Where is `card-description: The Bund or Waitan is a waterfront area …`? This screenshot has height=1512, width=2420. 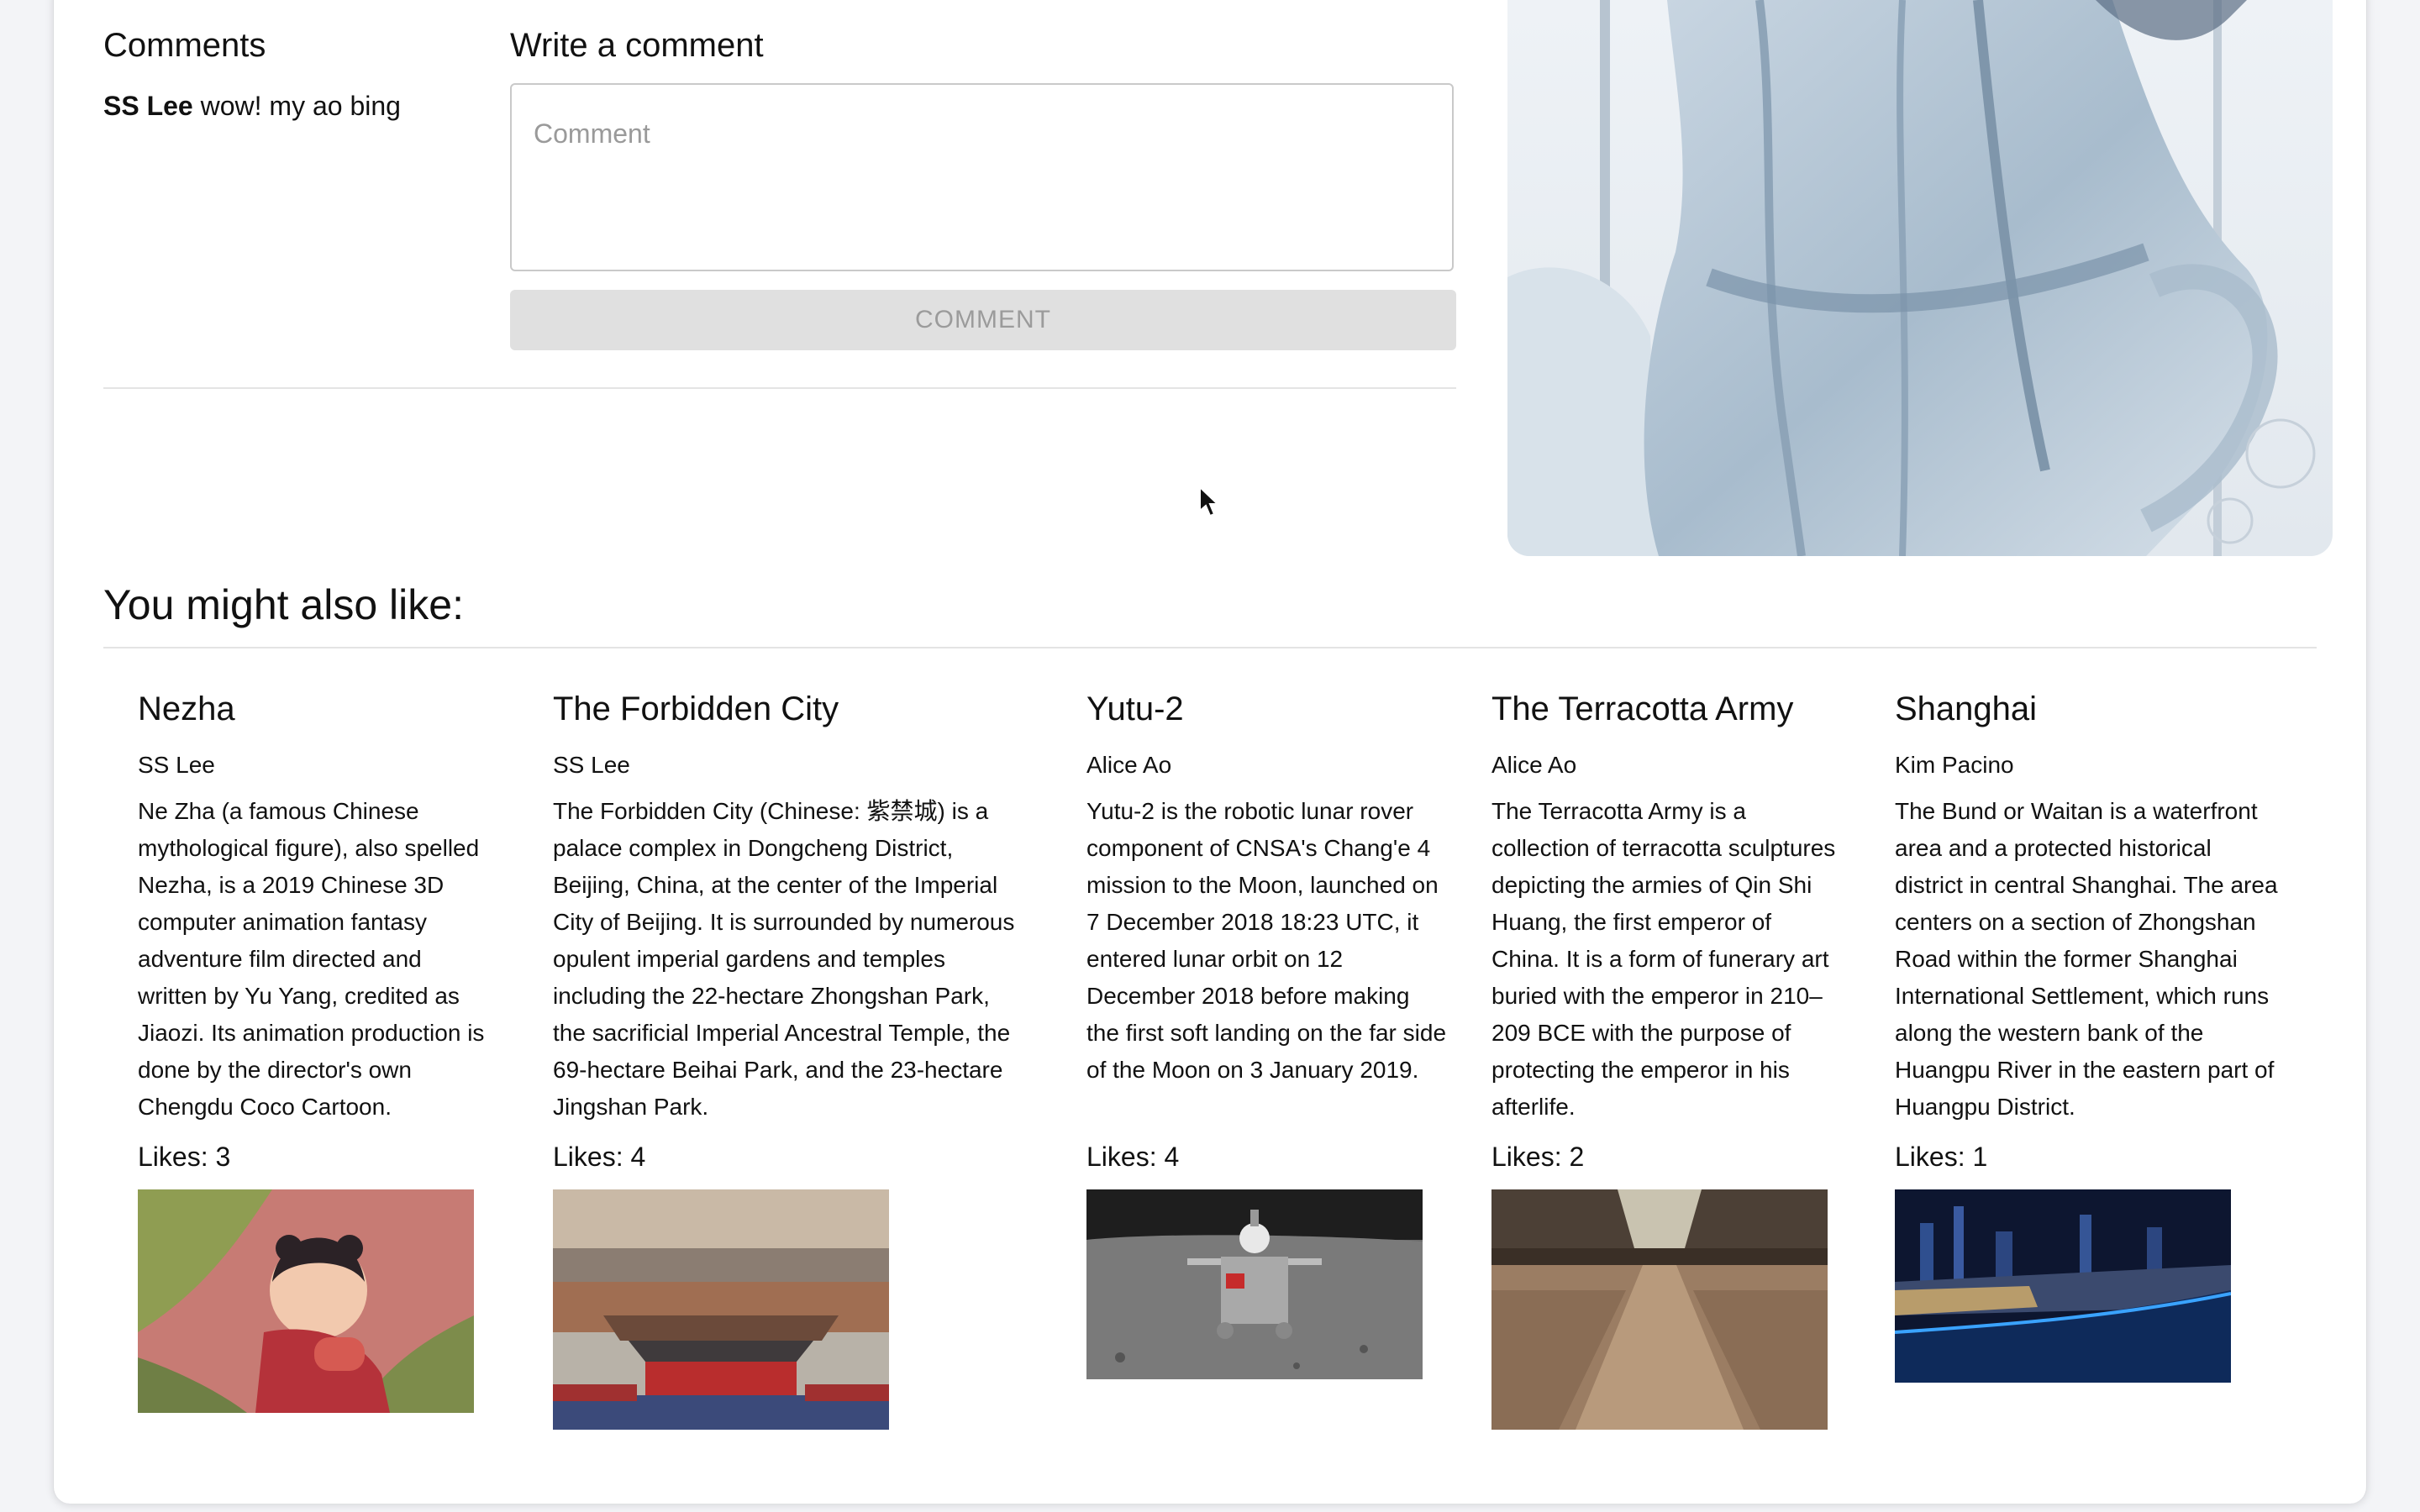 card-description: The Bund or Waitan is a waterfront area … is located at coordinates (2086, 959).